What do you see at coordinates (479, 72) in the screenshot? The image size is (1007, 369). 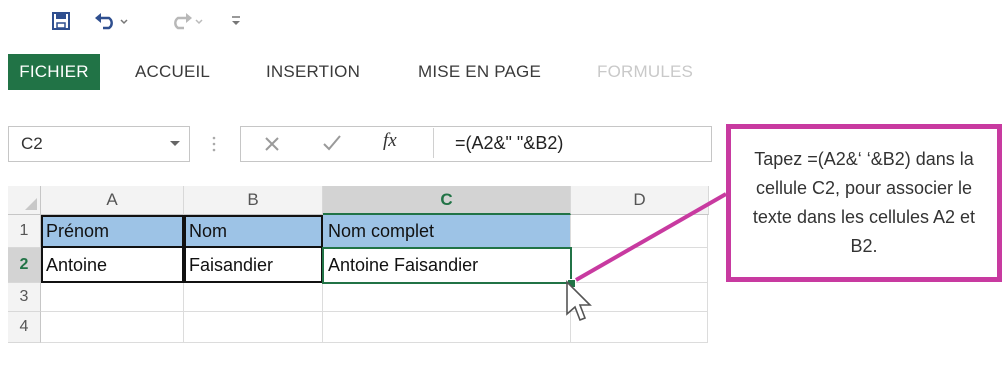 I see `tab-mise-en-page: MISE EN PAGE` at bounding box center [479, 72].